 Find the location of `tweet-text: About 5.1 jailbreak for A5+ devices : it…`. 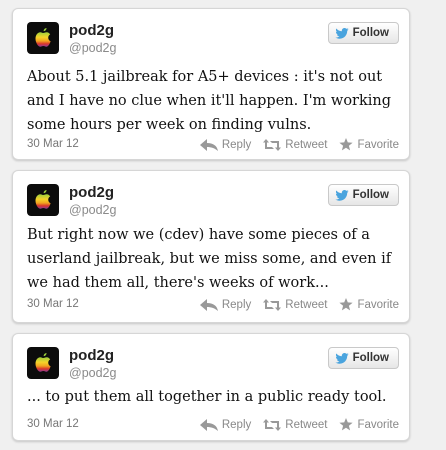

tweet-text: About 5.1 jailbreak for A5+ devices : it… is located at coordinates (209, 101).